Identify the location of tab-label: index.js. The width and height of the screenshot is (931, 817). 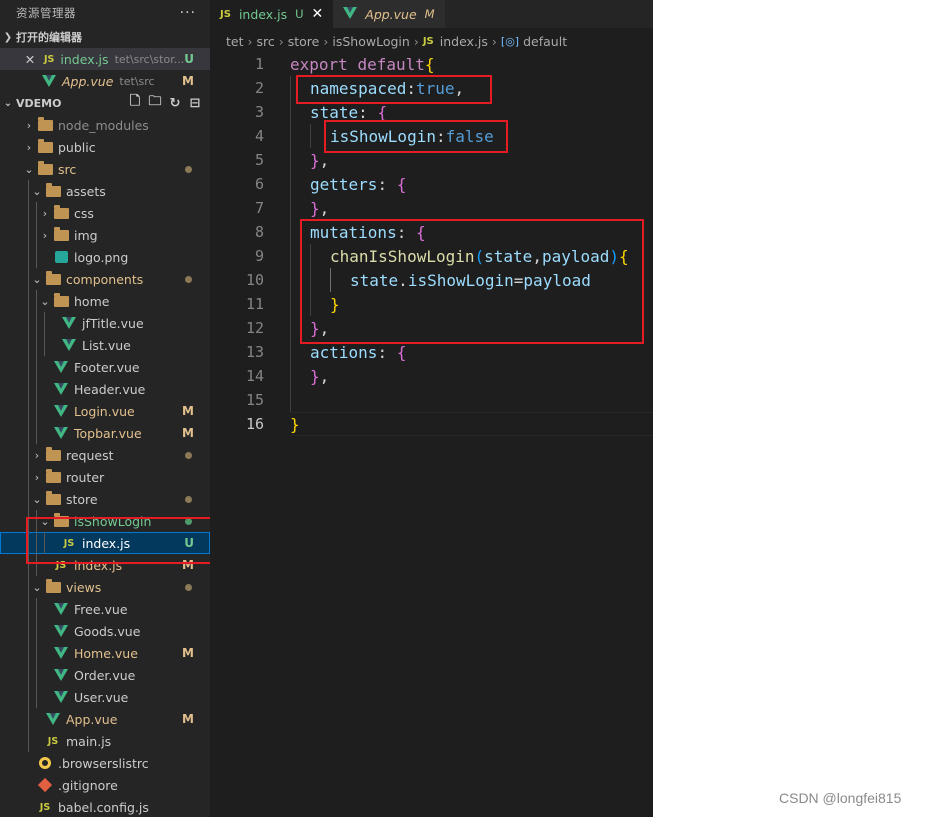
(263, 14).